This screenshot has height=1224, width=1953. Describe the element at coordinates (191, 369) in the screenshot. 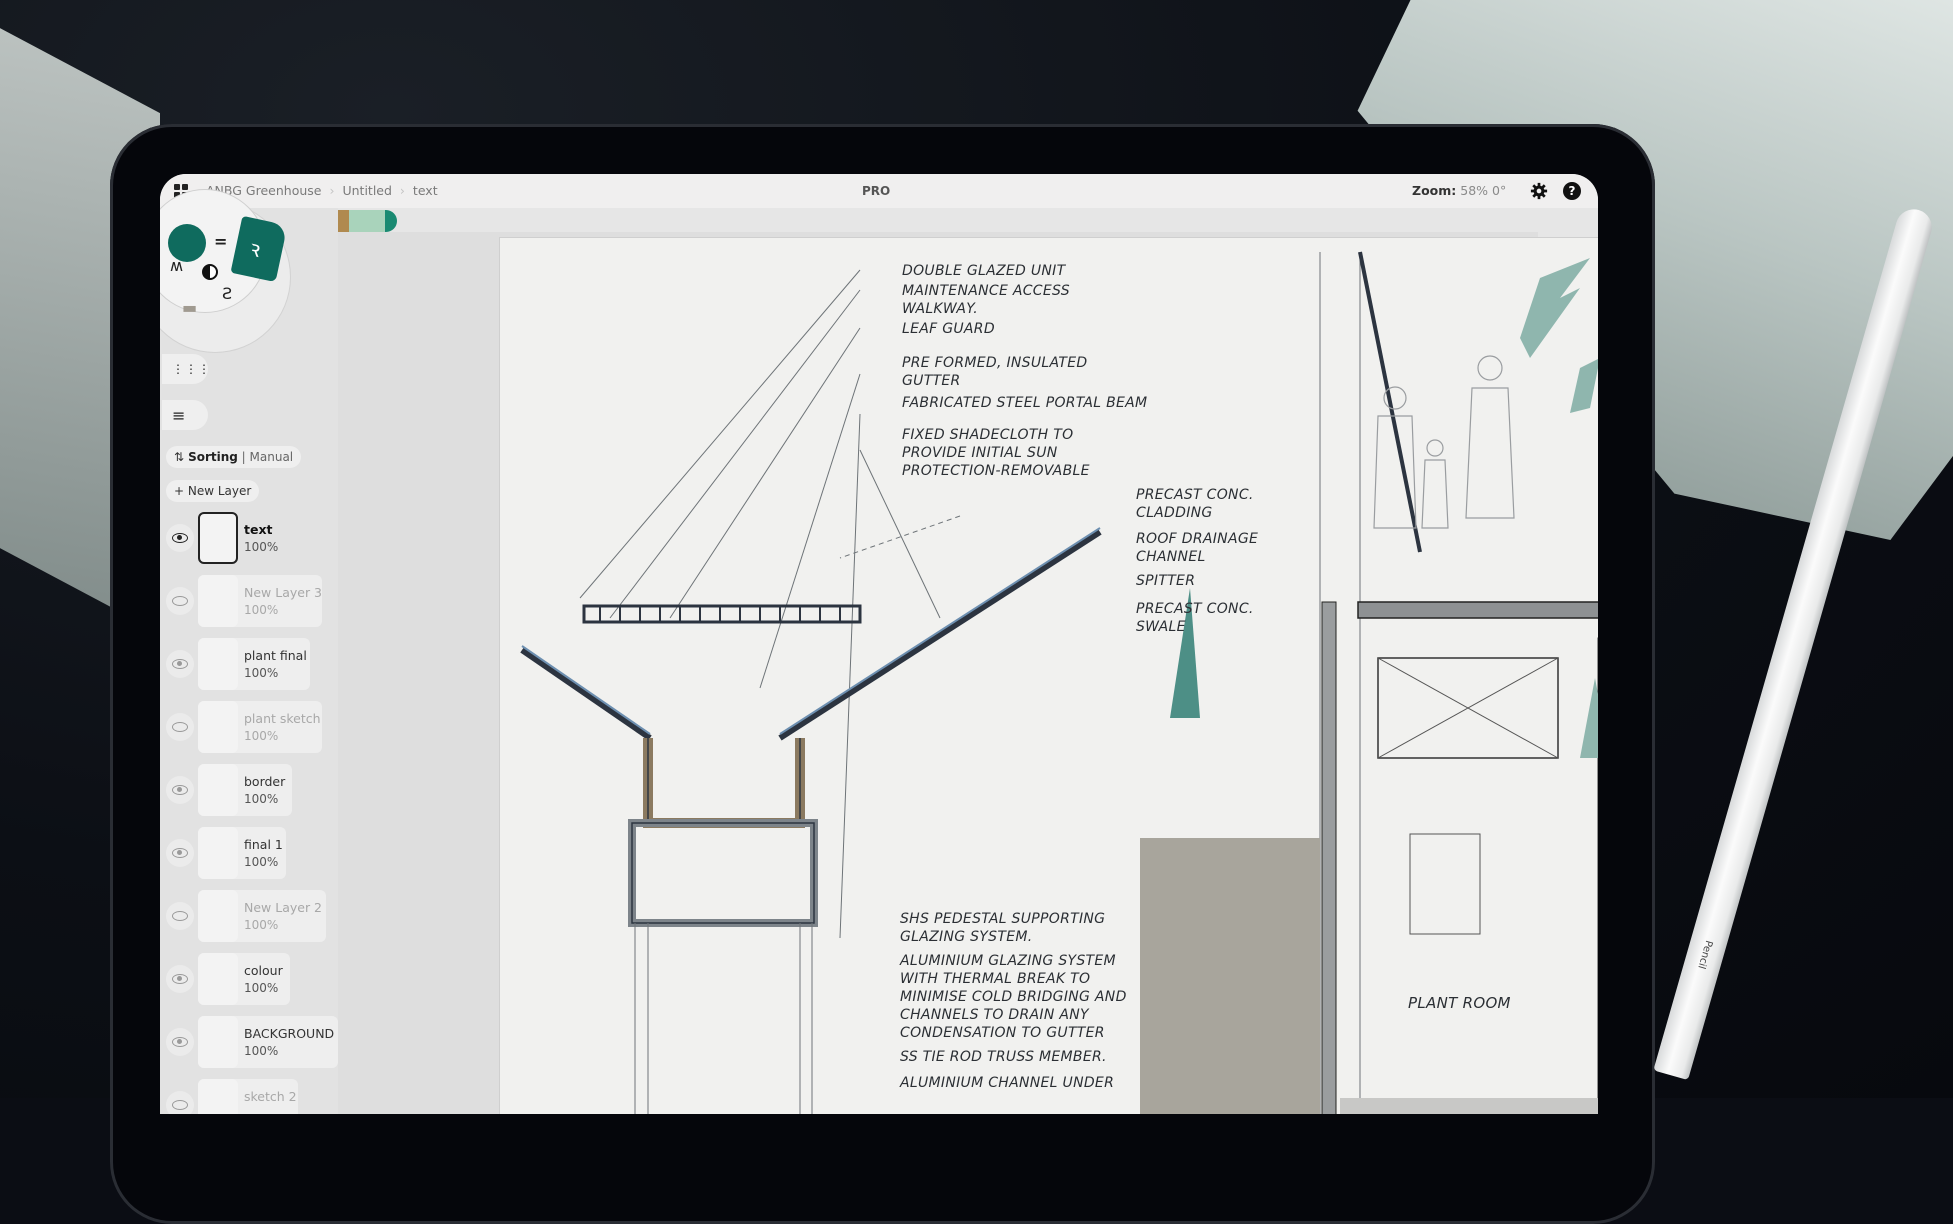

I see `dots-grid-icon: ⋮⋮⋮` at that location.